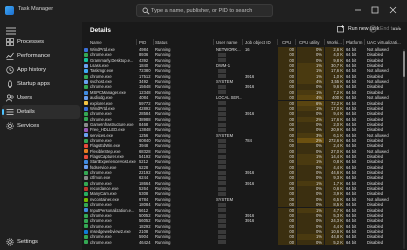  Describe the element at coordinates (41, 70) in the screenshot. I see `sidebar-item-app-history: App history` at that location.